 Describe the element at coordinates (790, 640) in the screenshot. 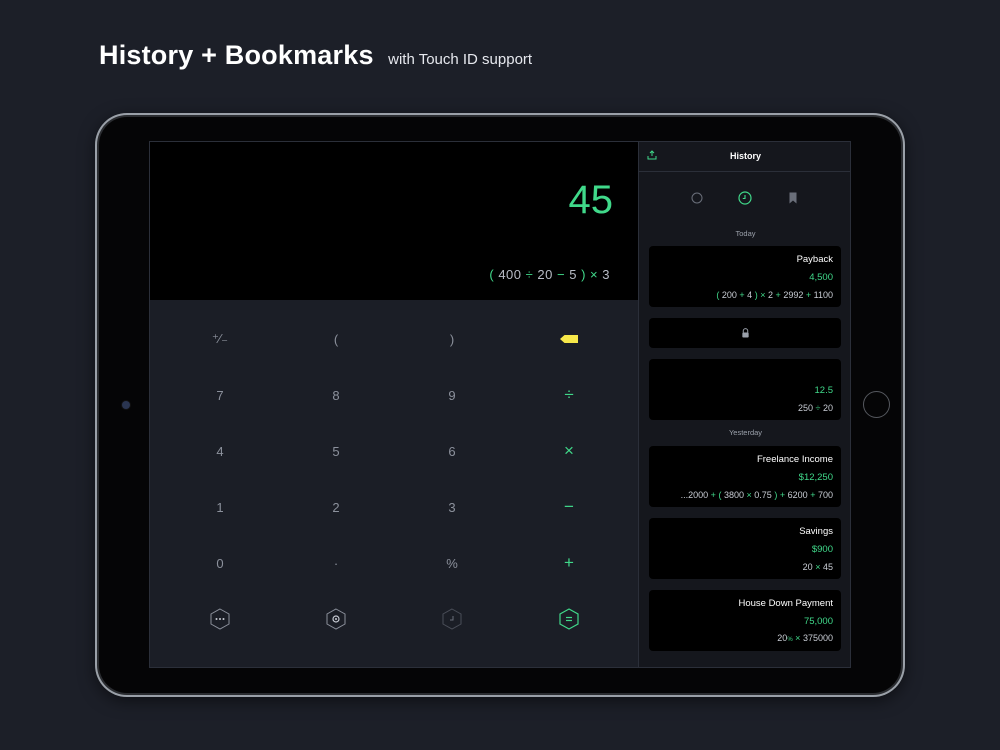

I see `expr-token: %` at that location.